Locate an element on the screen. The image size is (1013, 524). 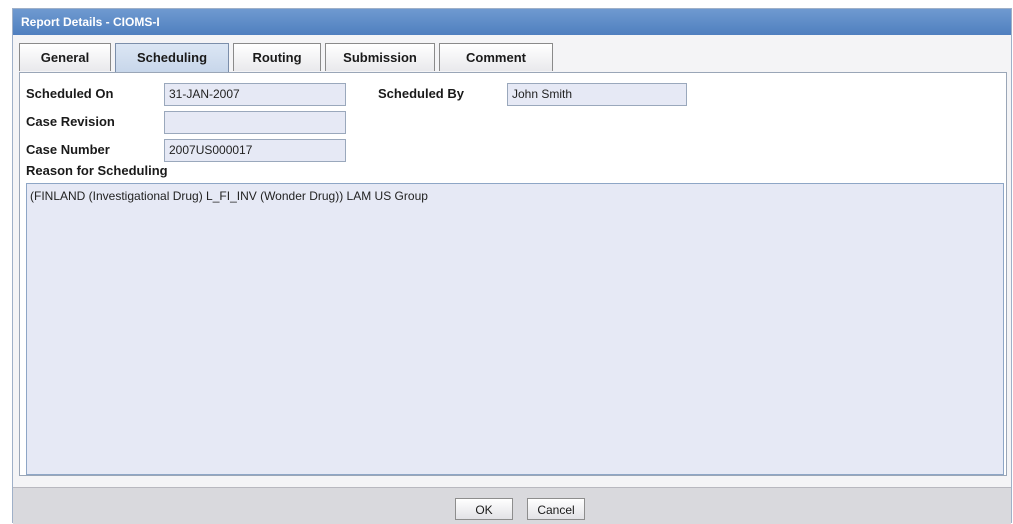
reason-label: Reason for Scheduling is located at coordinates (97, 170).